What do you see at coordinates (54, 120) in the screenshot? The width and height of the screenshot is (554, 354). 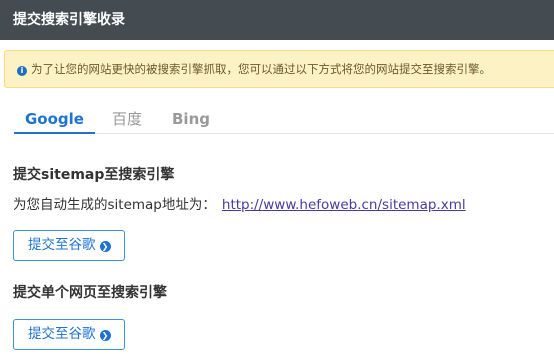 I see `tab-google: Google` at bounding box center [54, 120].